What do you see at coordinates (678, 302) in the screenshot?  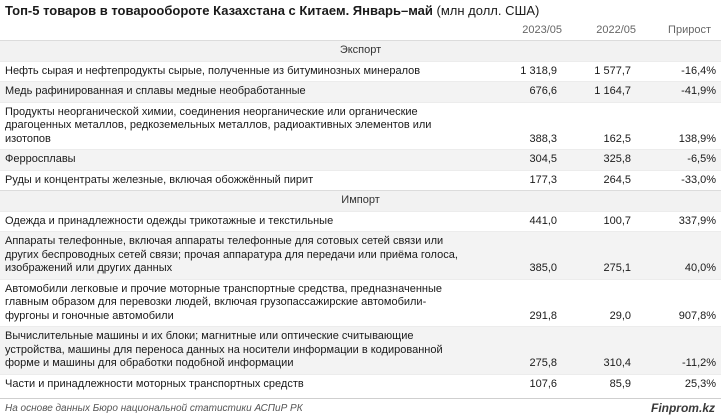 I see `cell-growth: 907,8%` at bounding box center [678, 302].